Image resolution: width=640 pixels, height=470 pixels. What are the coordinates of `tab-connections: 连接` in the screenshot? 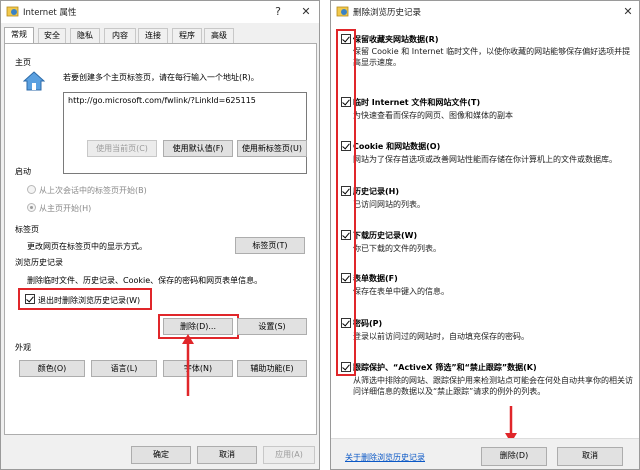 It's located at (153, 35).